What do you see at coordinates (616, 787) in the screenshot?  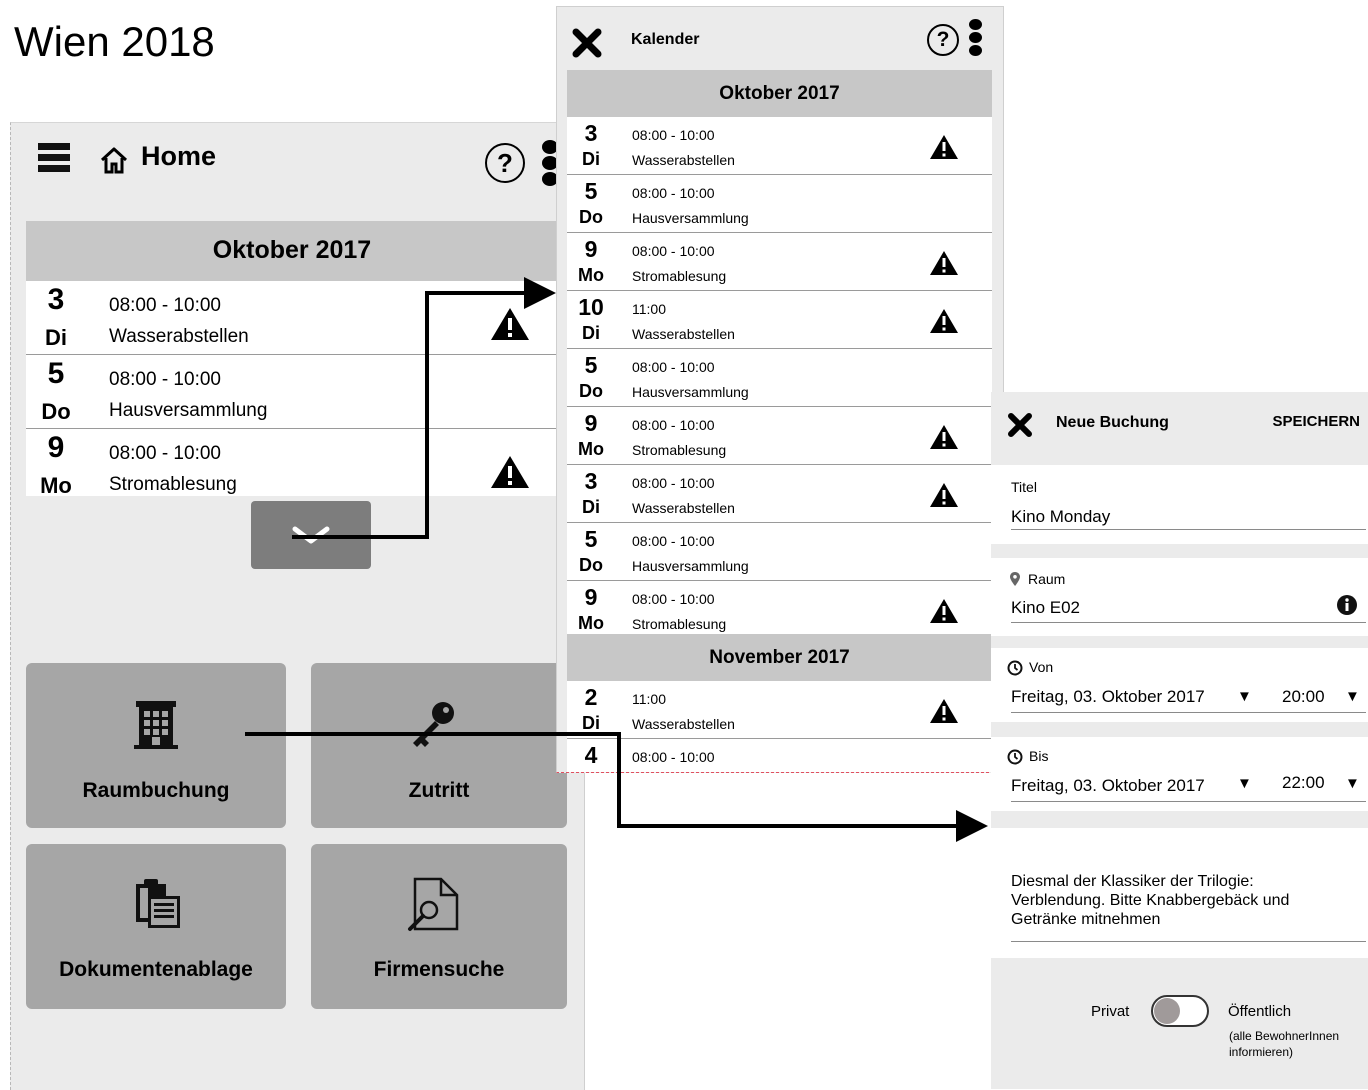 I see `arrow-raumbuchung-to-booking` at bounding box center [616, 787].